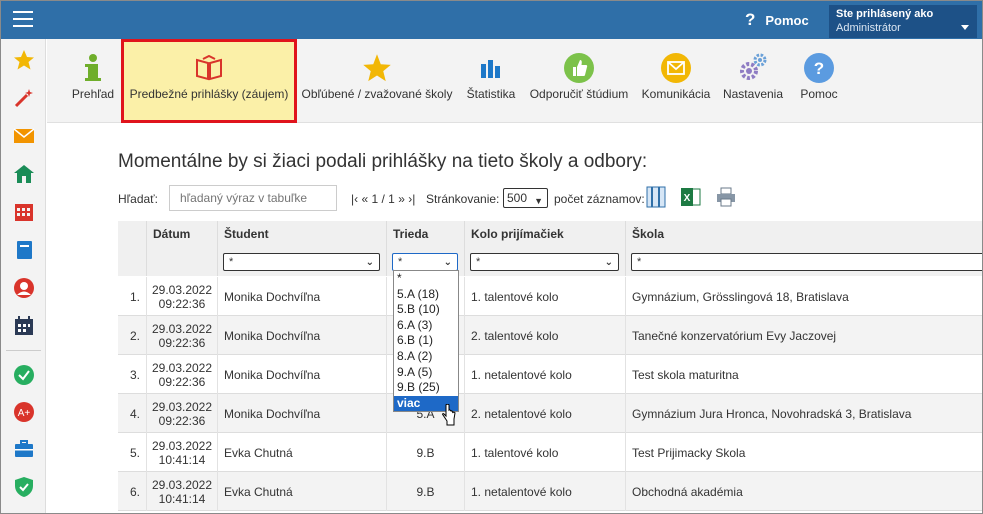 The image size is (983, 514). I want to click on check-circle-icon, so click(24, 375).